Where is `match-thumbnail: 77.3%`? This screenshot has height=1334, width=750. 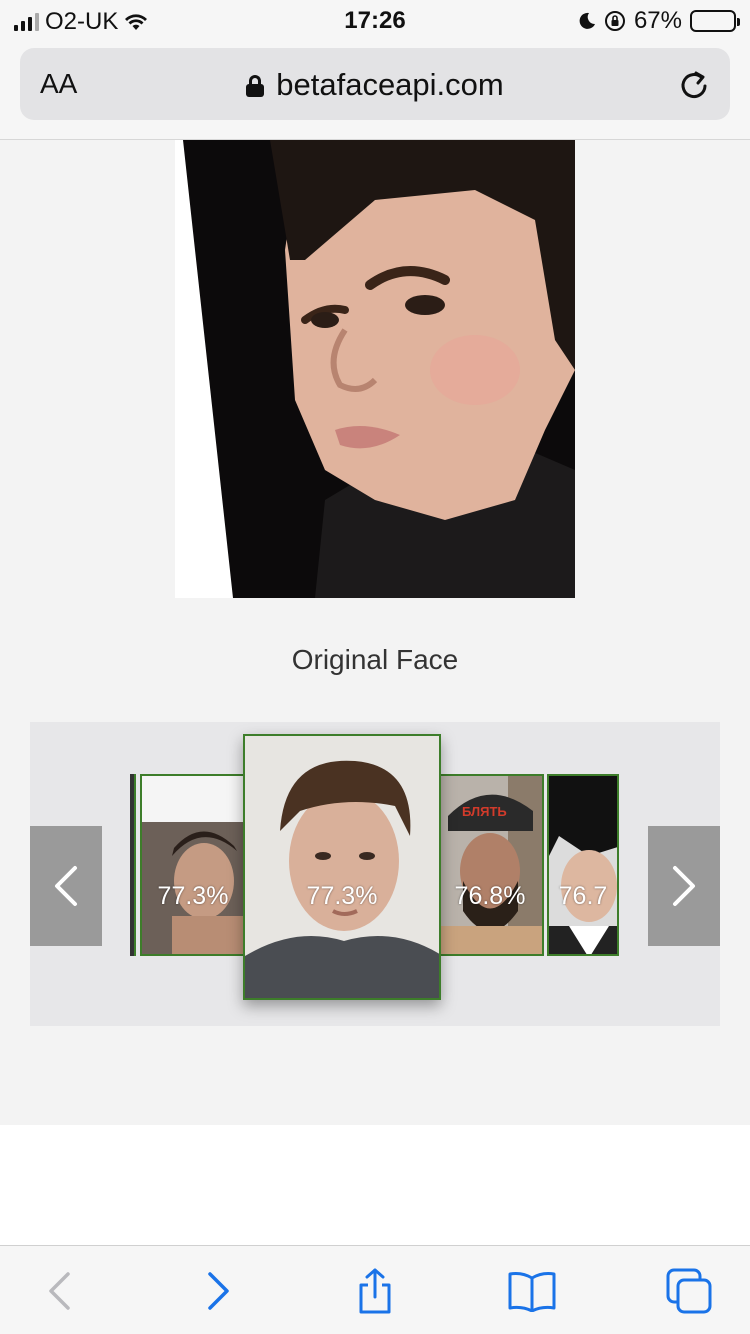
match-thumbnail: 77.3% is located at coordinates (193, 865).